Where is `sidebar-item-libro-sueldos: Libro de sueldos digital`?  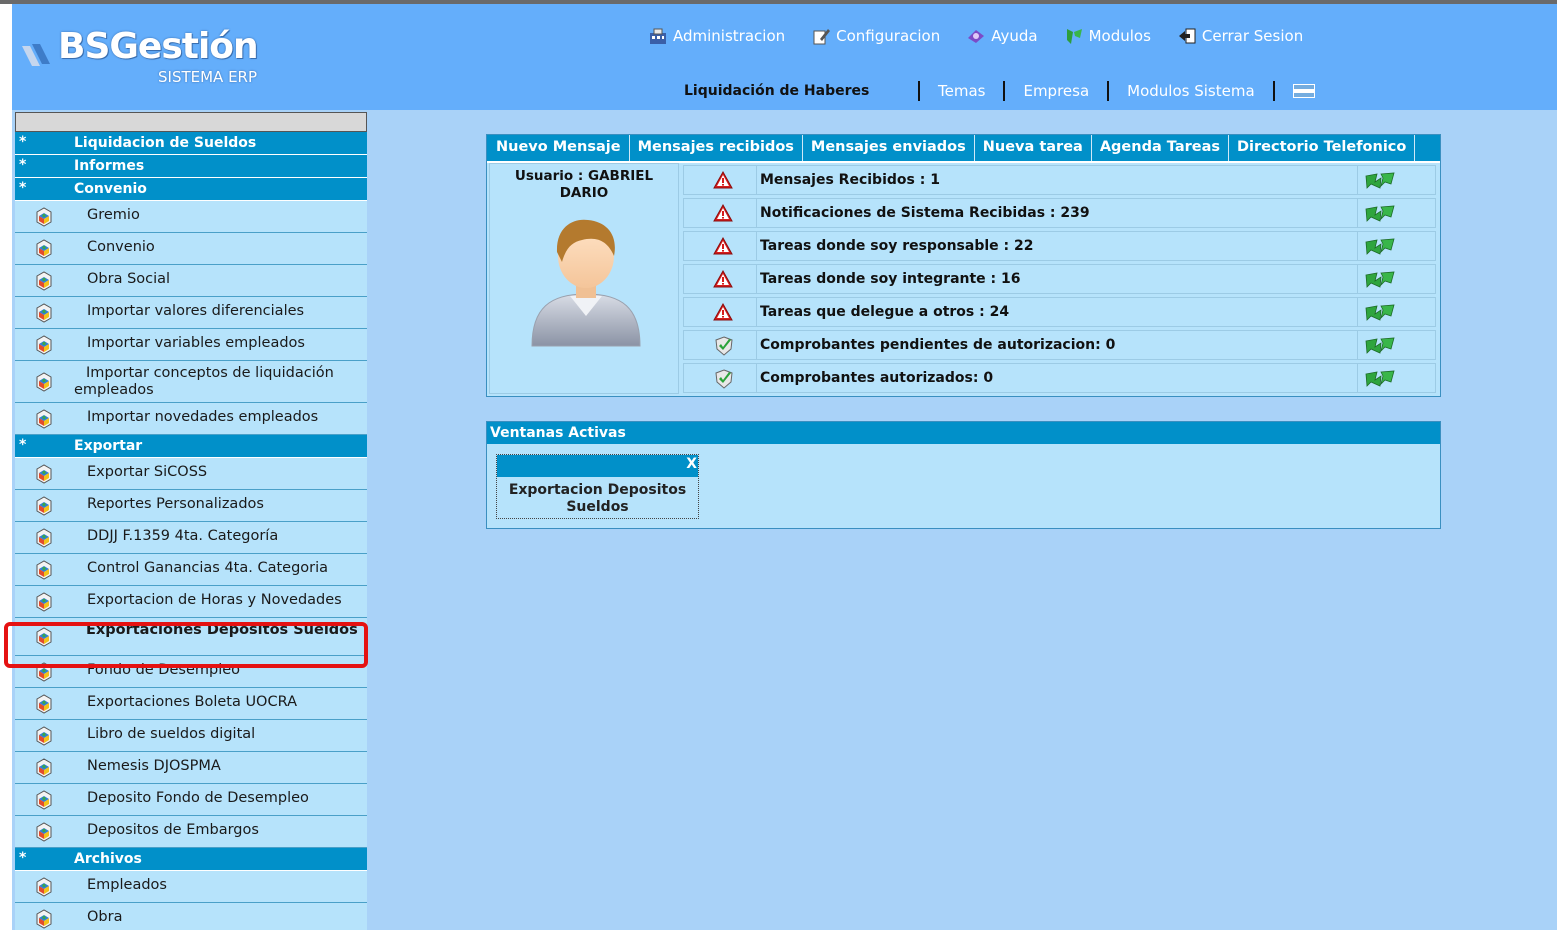
sidebar-item-libro-sueldos: Libro de sueldos digital is located at coordinates (191, 736).